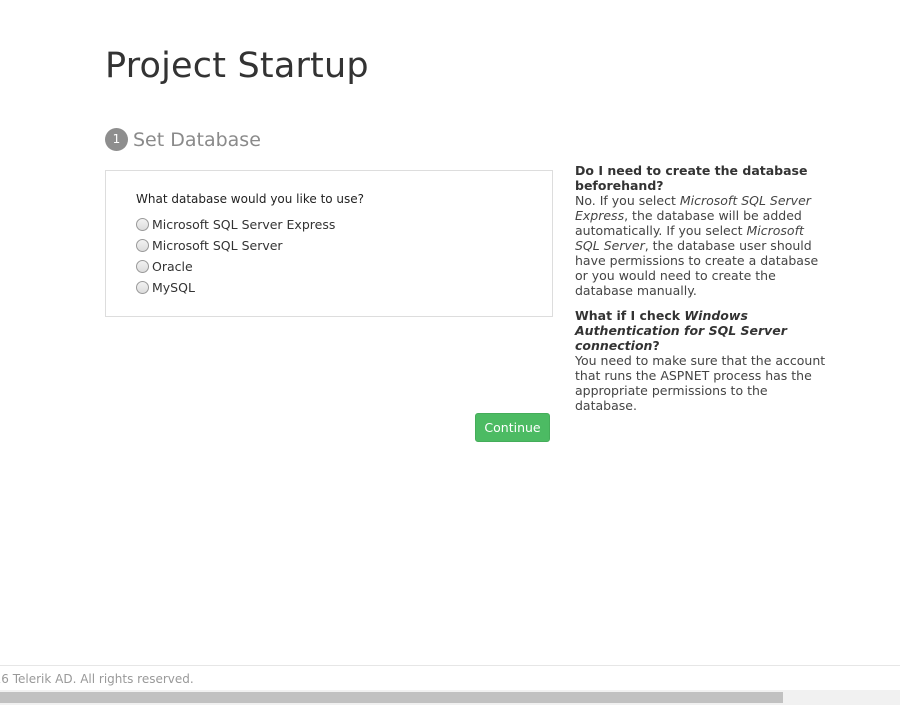 Image resolution: width=900 pixels, height=708 pixels. What do you see at coordinates (250, 199) in the screenshot?
I see `database-question: What database would you like to use?` at bounding box center [250, 199].